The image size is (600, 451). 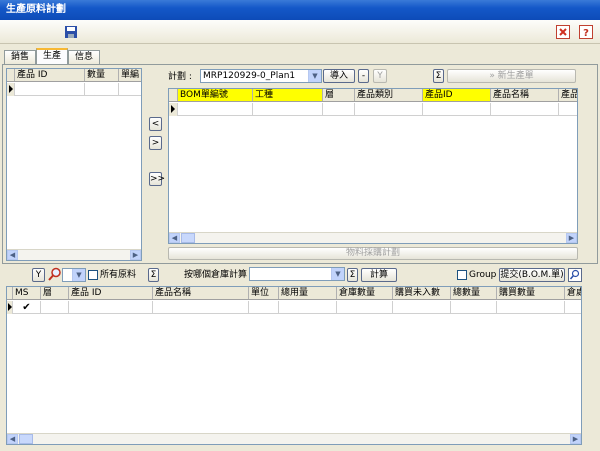 I want to click on move-all-button: >>, so click(x=157, y=179).